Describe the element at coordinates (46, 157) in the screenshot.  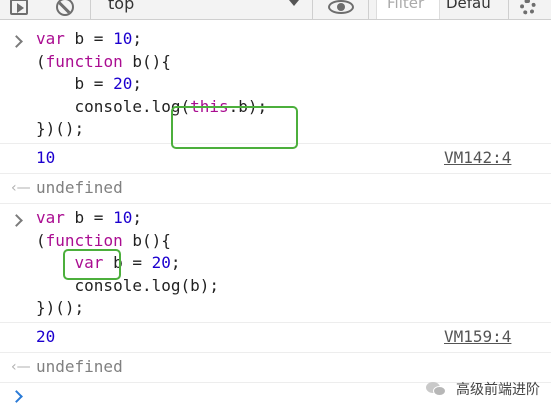
I see `log-output-value: 10` at that location.